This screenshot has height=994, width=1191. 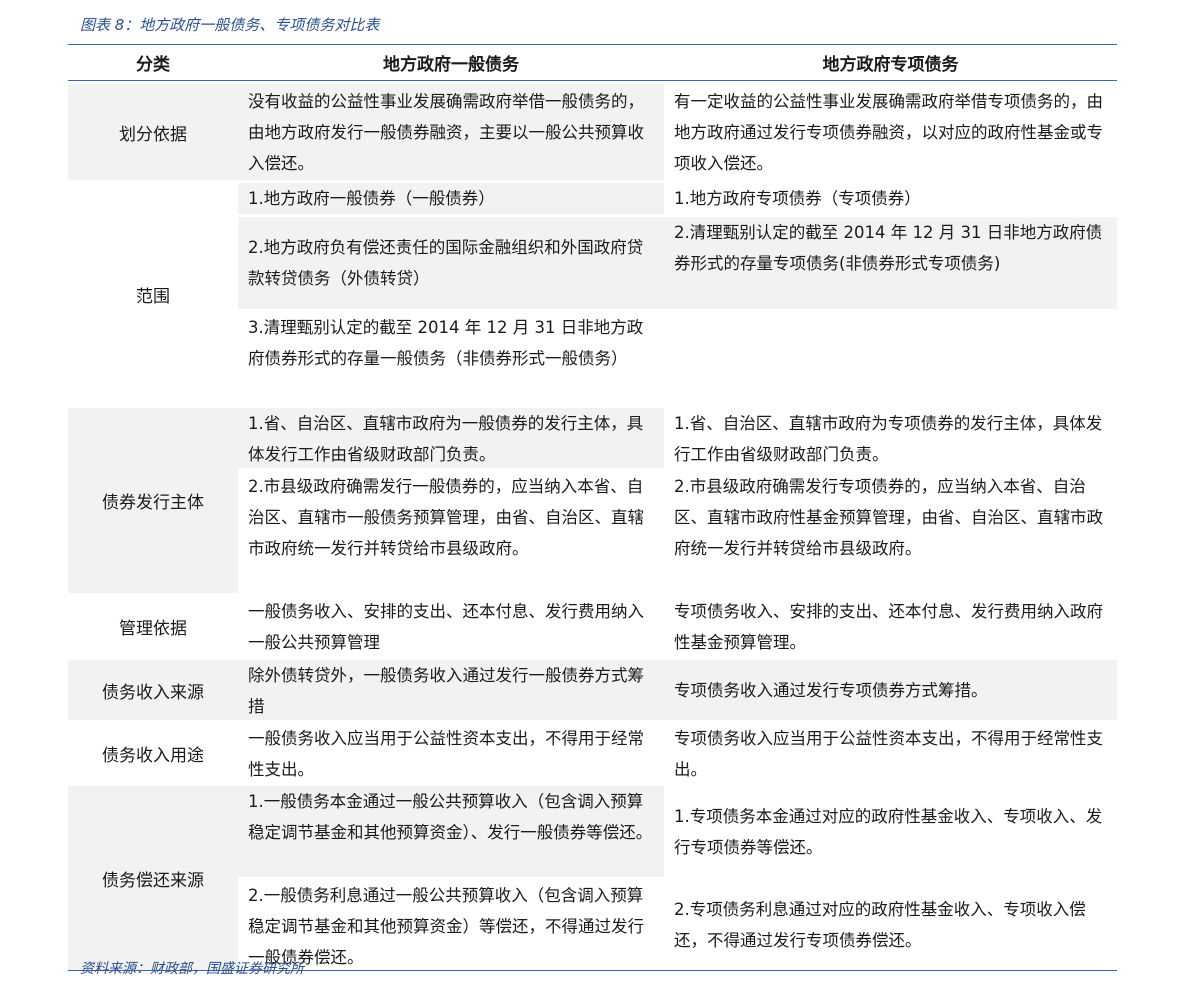 What do you see at coordinates (890, 831) in the screenshot?
I see `special-cell: 1.专项债务本金通过对应的政府性基金收入、专项收入、发行专项债券等偿还。` at bounding box center [890, 831].